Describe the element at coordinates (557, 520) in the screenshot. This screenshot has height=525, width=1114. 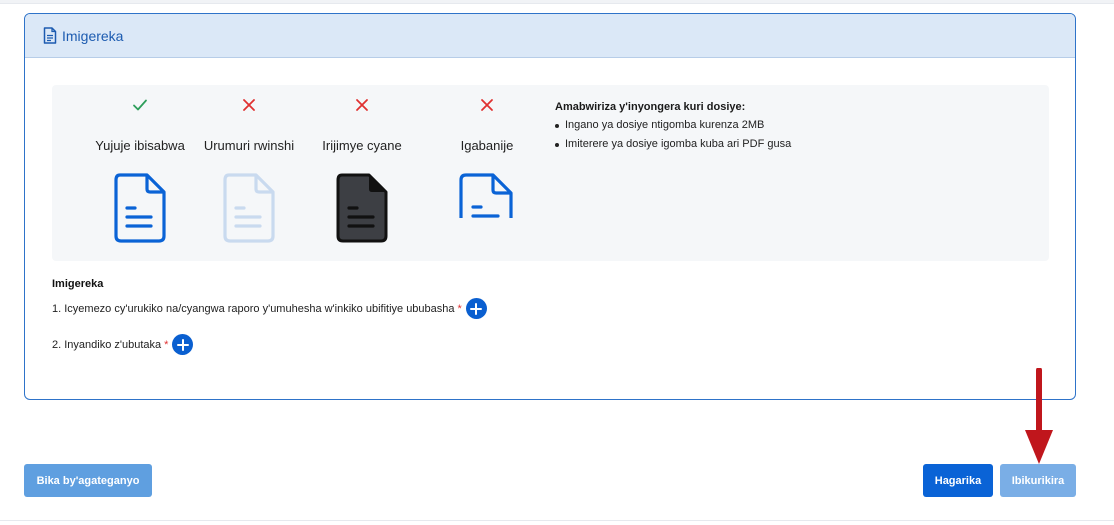
I see `divider` at that location.